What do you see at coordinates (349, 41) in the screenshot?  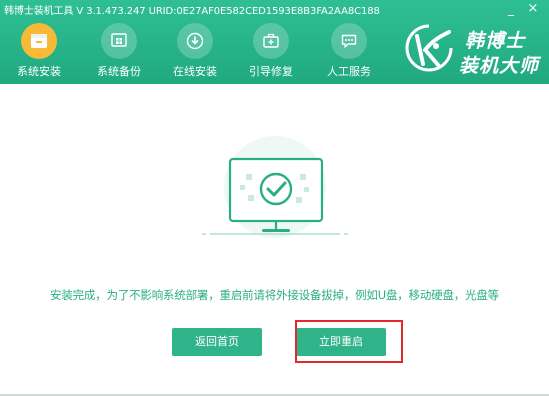 I see `chat-icon` at bounding box center [349, 41].